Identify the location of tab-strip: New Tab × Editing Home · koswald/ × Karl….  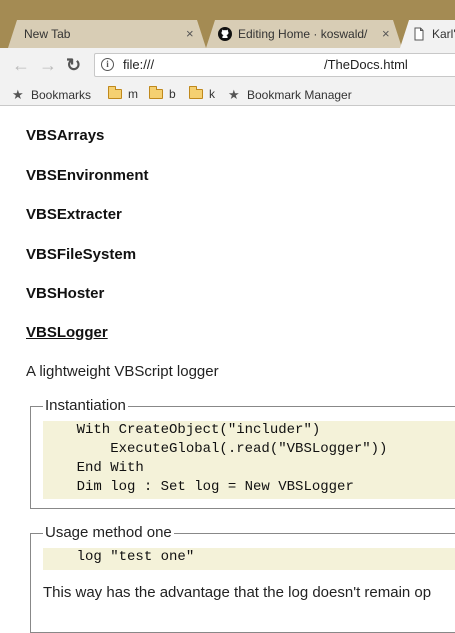
(227, 24).